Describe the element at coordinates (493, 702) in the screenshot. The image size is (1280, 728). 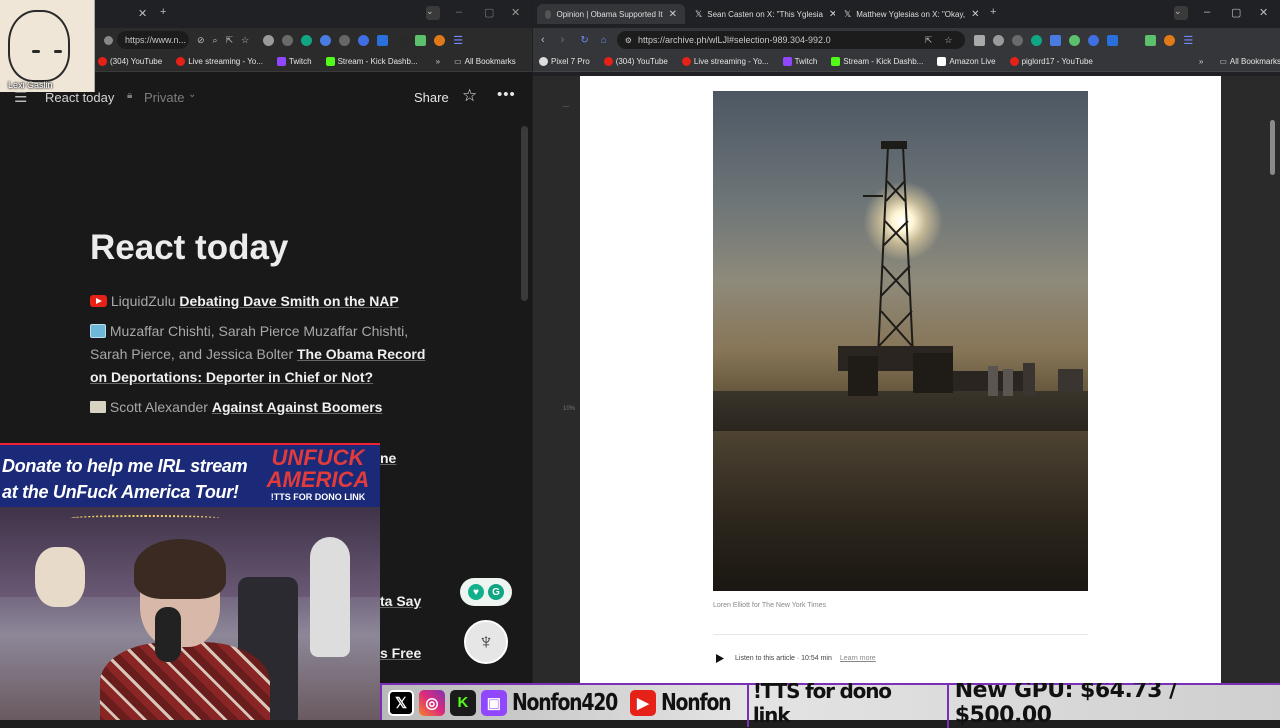
I see `twitch-icon: ▣` at that location.